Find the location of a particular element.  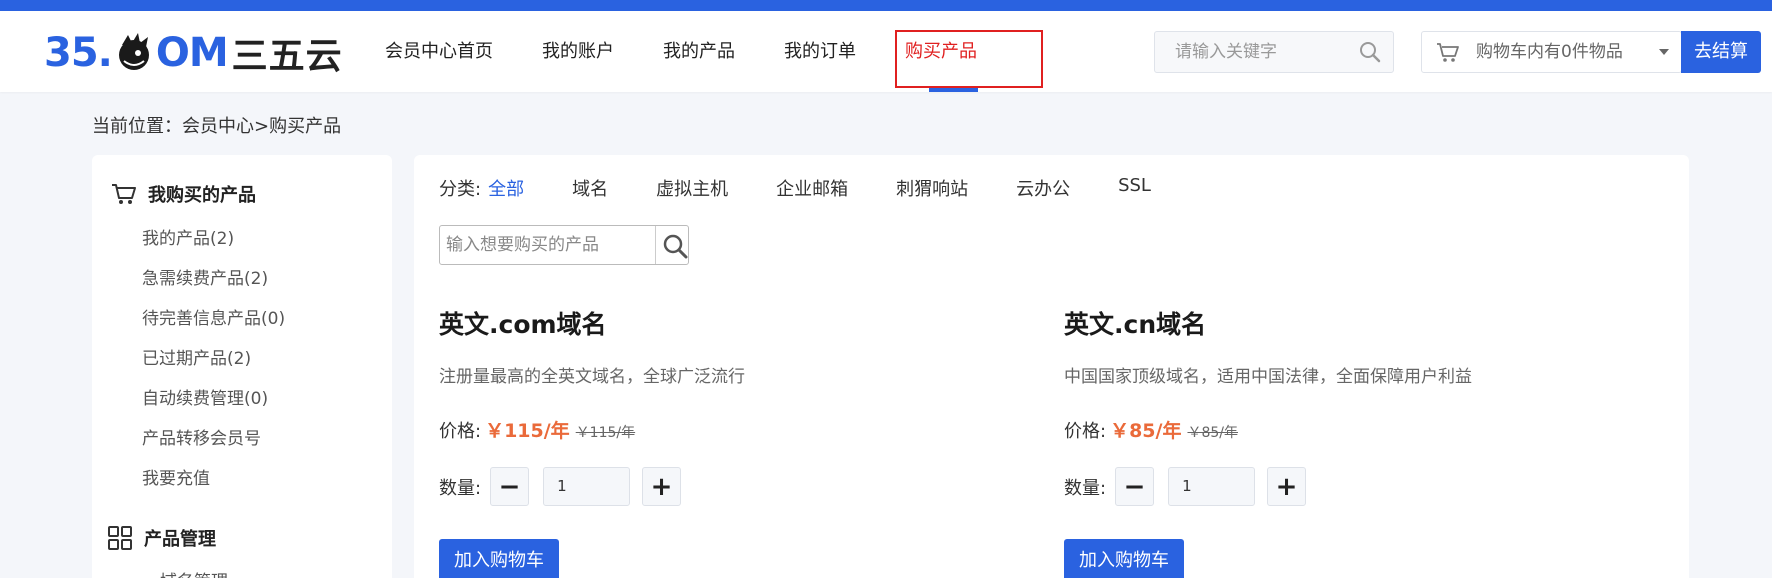

logo-cn-text: 三五云 is located at coordinates (287, 56).